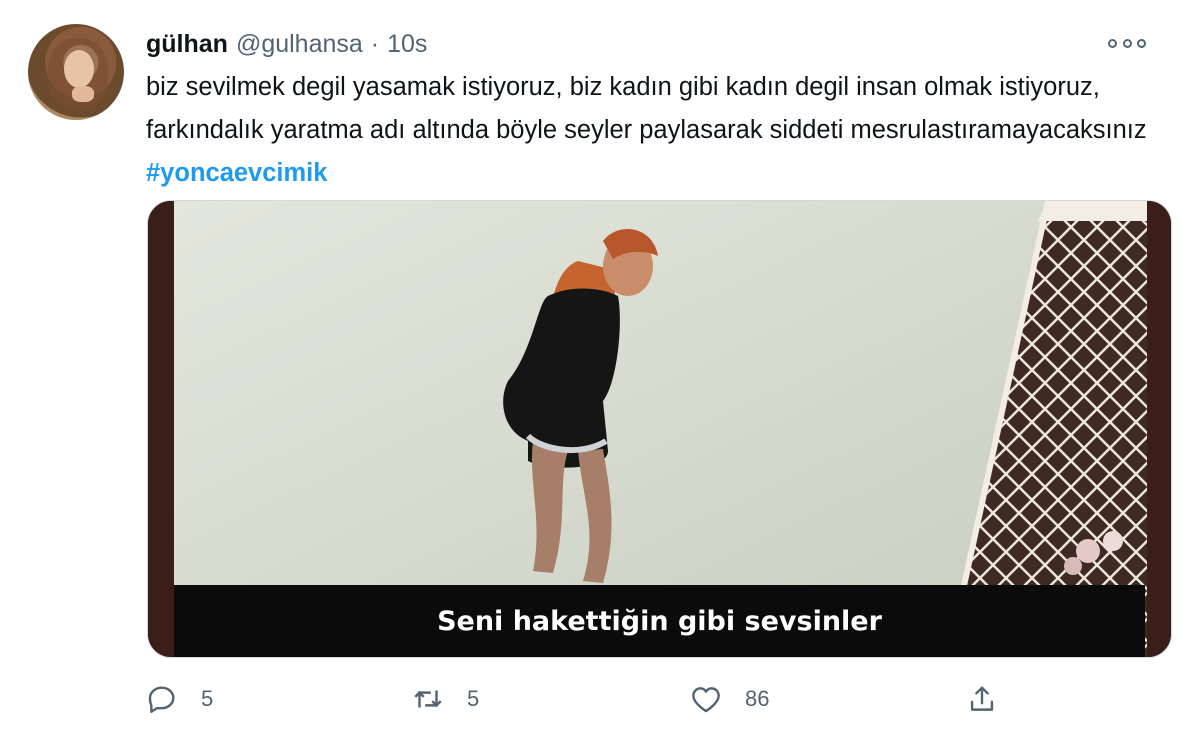 This screenshot has width=1200, height=743. I want to click on hashtag-link: #yoncaevcimik, so click(236, 173).